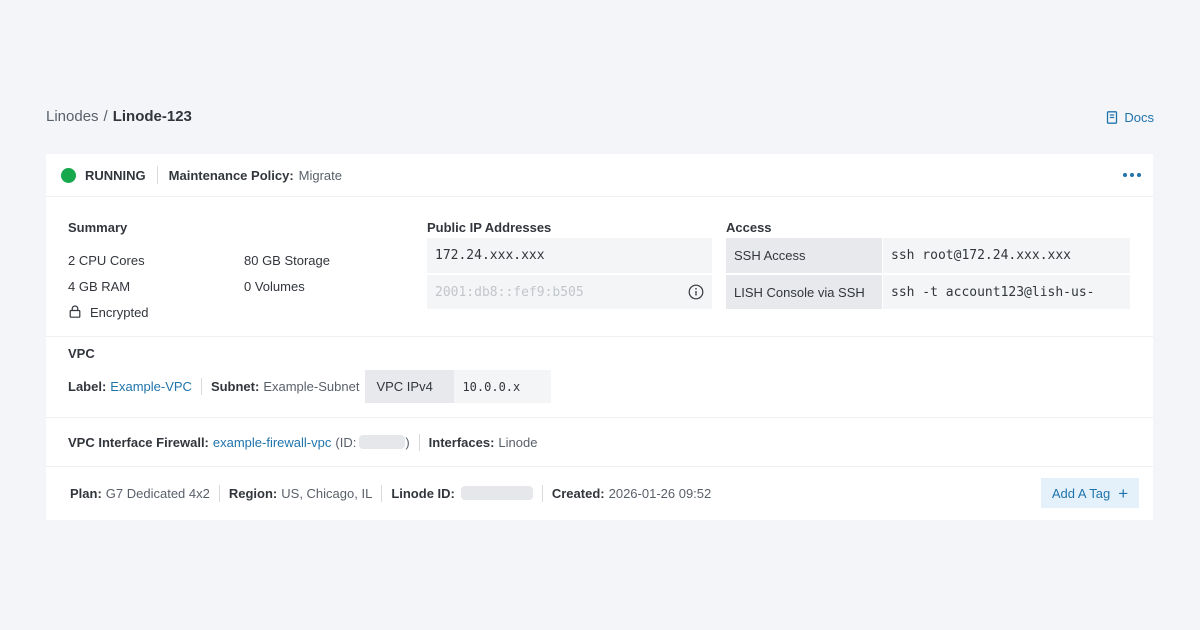 This screenshot has width=1200, height=630. Describe the element at coordinates (98, 227) in the screenshot. I see `summary-title: Summary` at that location.